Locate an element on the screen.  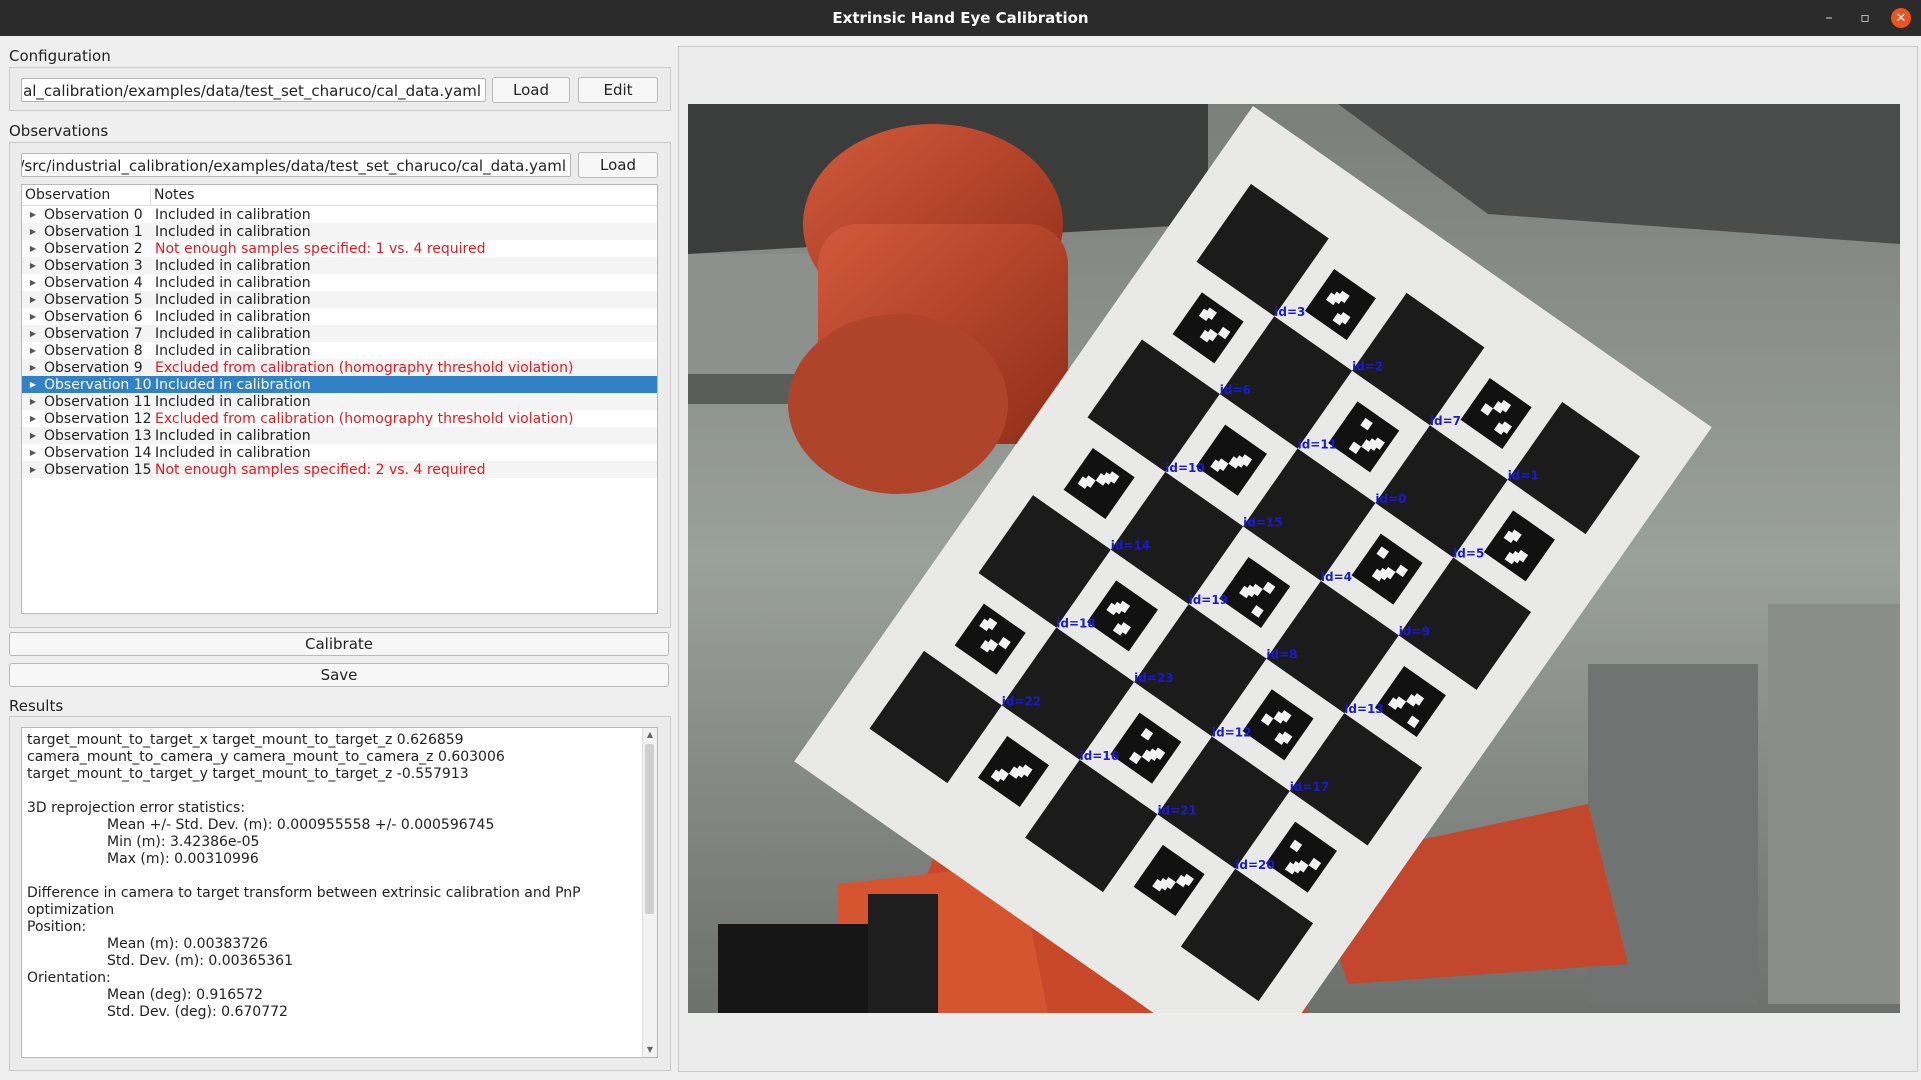
scroll-up-arrow-icon: ▲ is located at coordinates (650, 735).